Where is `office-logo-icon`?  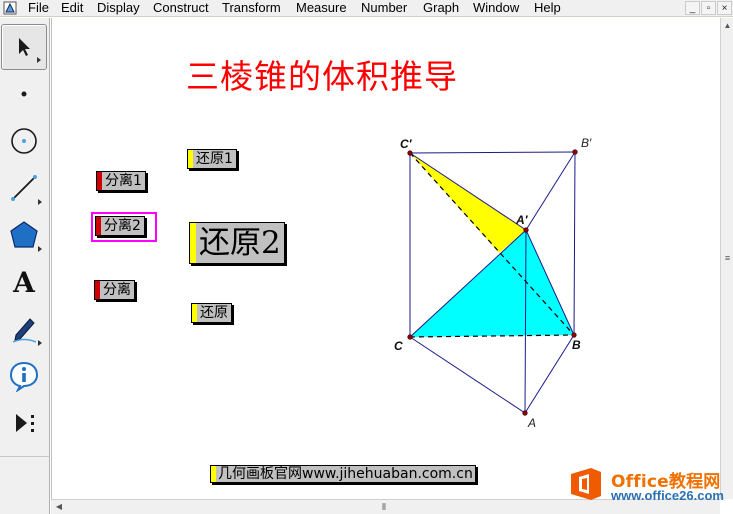
office-logo-icon is located at coordinates (586, 484).